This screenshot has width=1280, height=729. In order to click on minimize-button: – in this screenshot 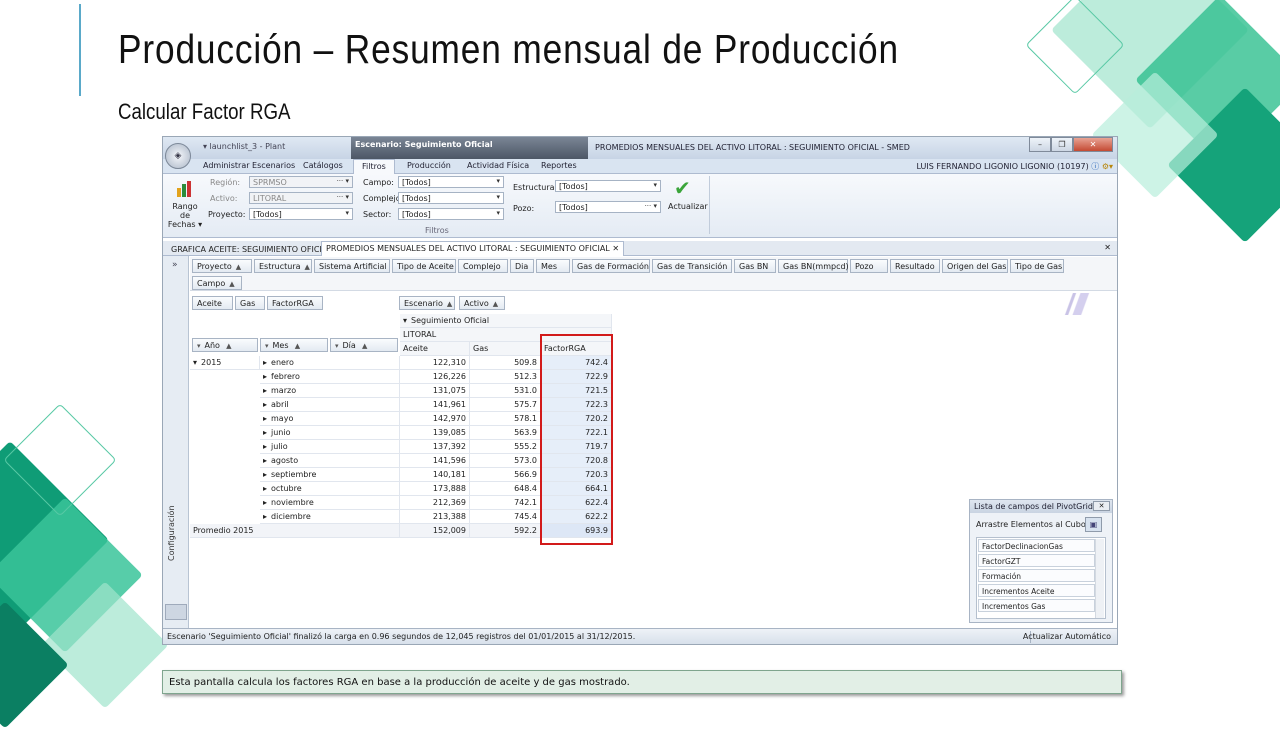, I will do `click(1040, 144)`.